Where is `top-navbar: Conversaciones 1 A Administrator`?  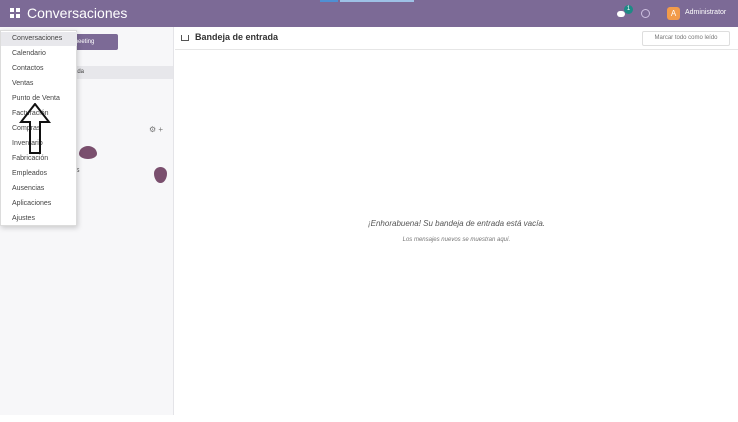
top-navbar: Conversaciones 1 A Administrator is located at coordinates (369, 13).